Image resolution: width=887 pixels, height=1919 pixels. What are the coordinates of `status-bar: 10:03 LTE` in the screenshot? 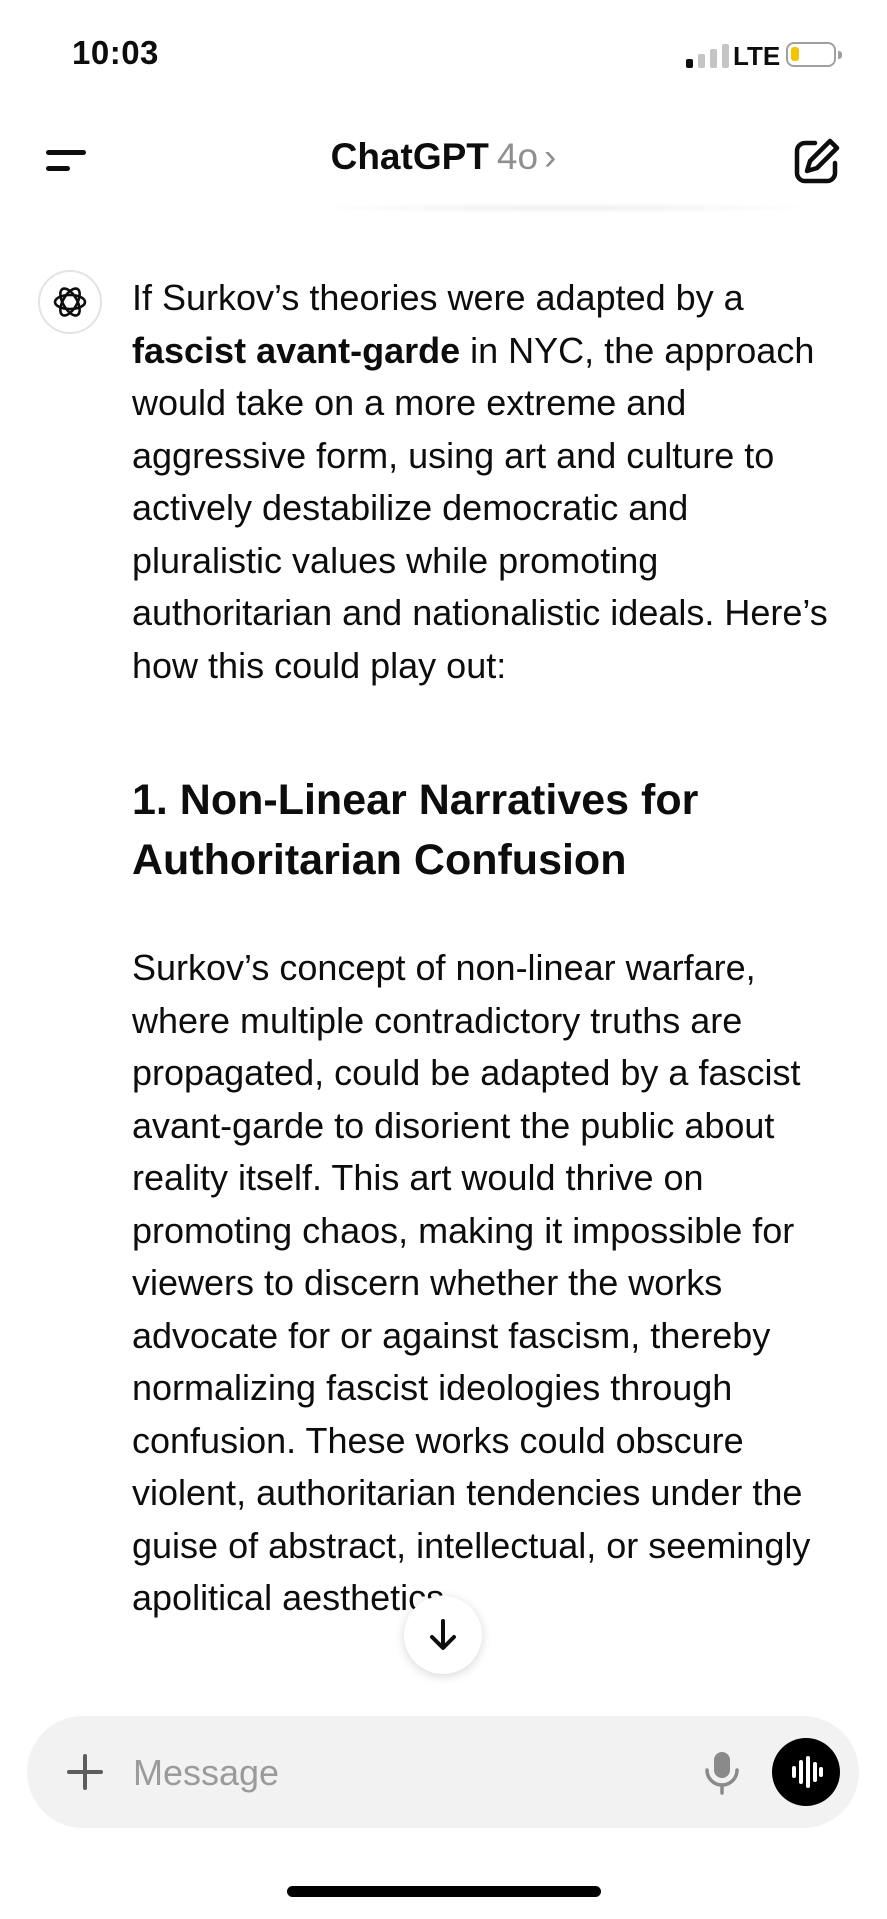 It's located at (443, 55).